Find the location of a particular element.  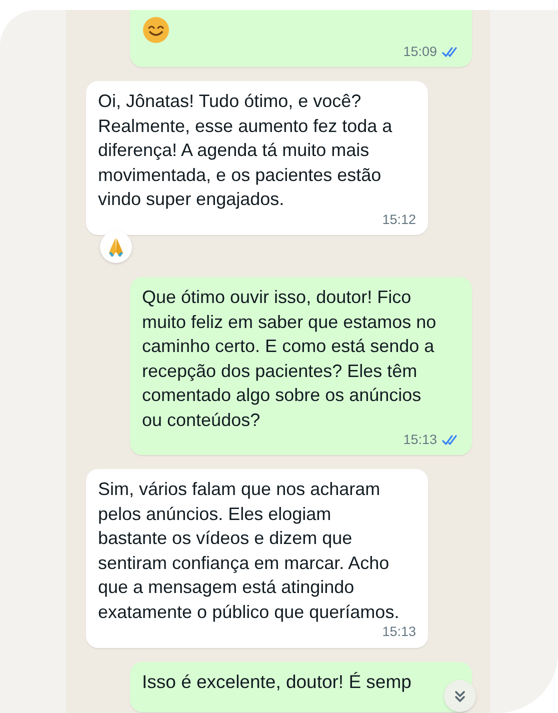

message-time: 15:09 is located at coordinates (420, 52).